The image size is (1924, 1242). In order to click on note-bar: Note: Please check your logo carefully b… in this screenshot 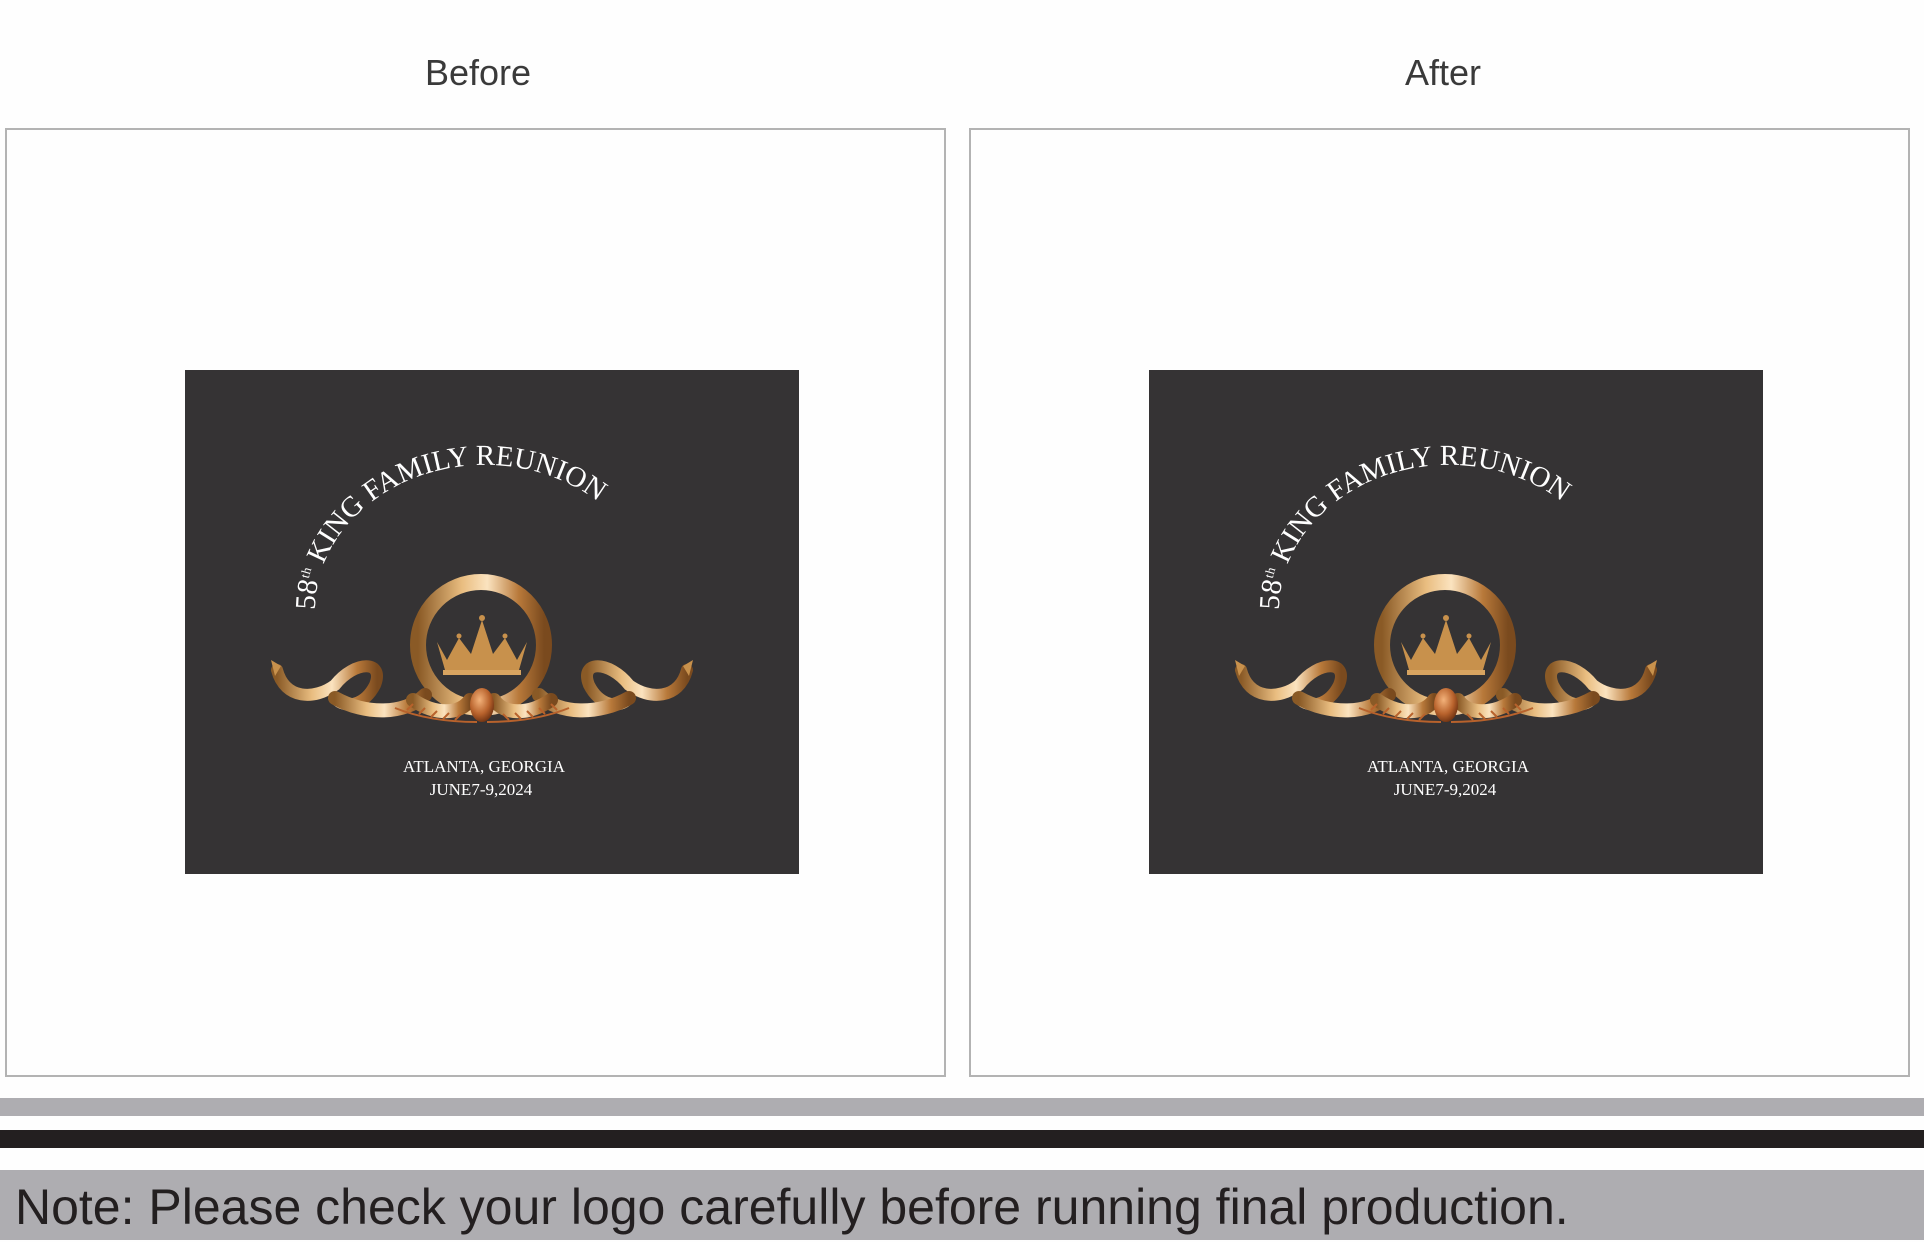, I will do `click(962, 1205)`.